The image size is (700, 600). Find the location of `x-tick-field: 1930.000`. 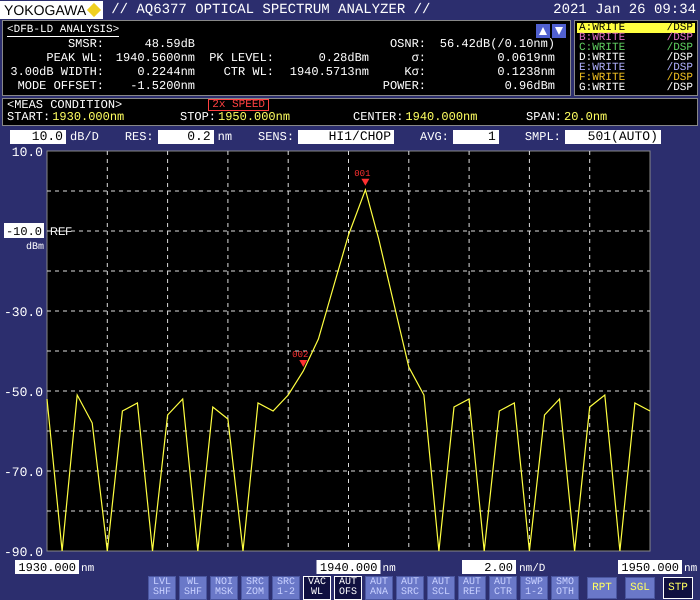

x-tick-field: 1930.000 is located at coordinates (47, 567).